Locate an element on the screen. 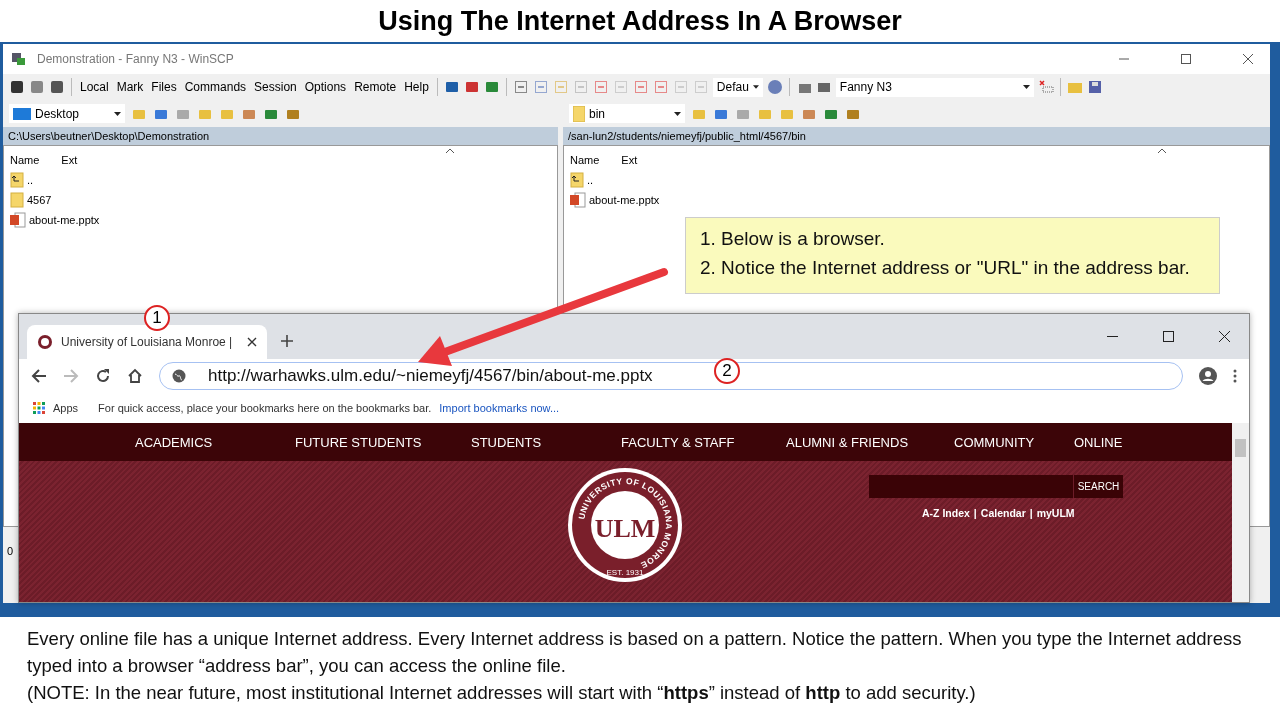  path-bar: C:\Users\beutner\Desktop\Demonstration is located at coordinates (280, 136).